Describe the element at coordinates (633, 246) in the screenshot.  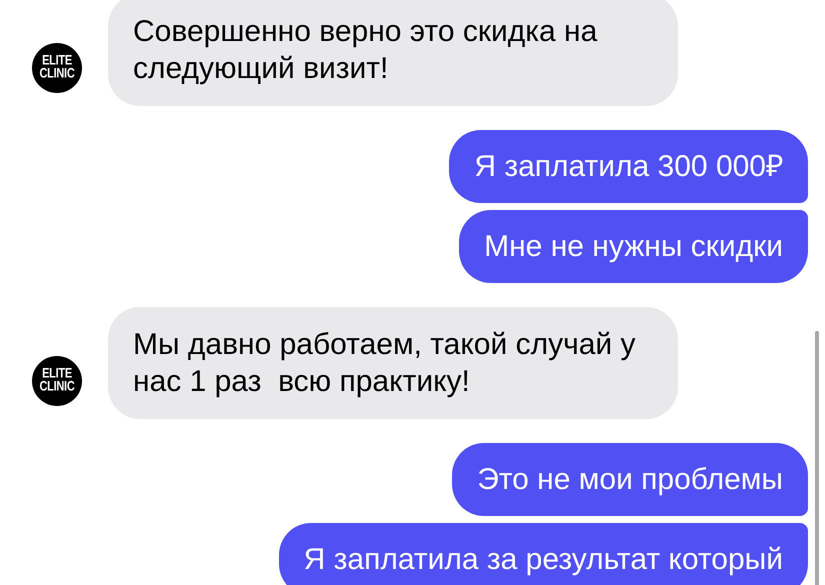
I see `outgoing-message: Мне не нужны скидки` at that location.